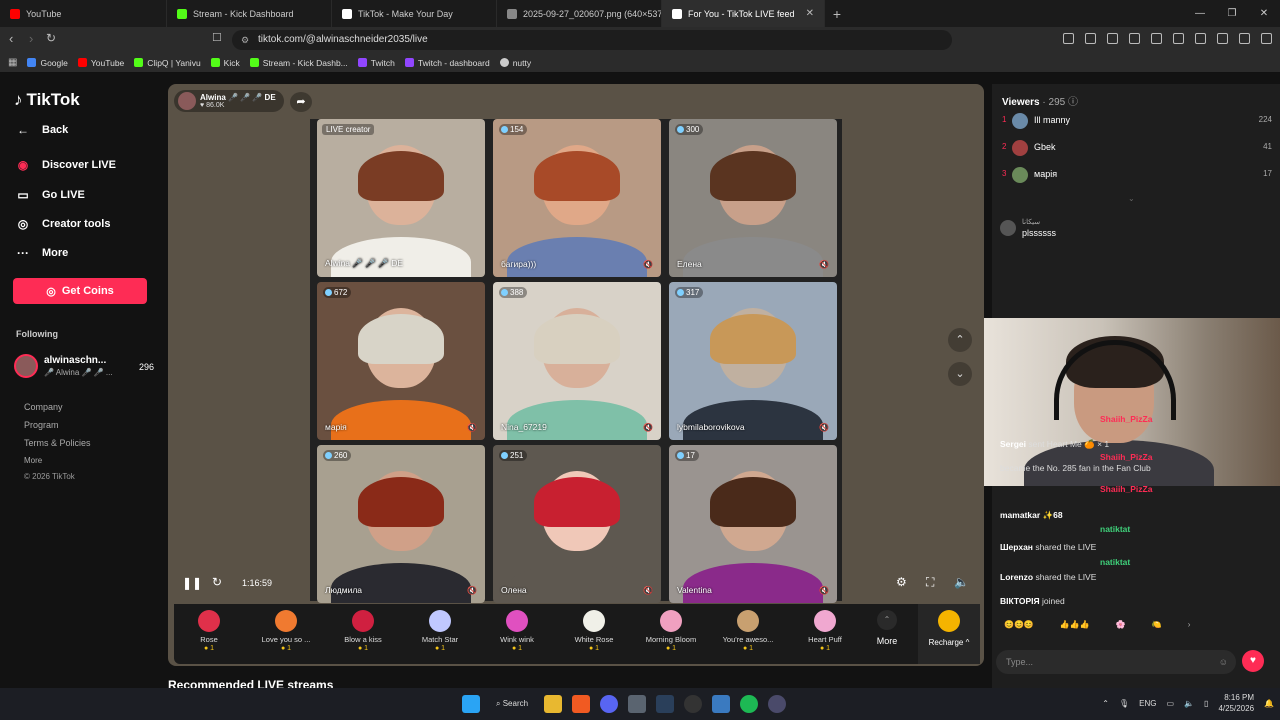 The width and height of the screenshot is (1280, 720). What do you see at coordinates (512, 704) in the screenshot?
I see `taskbar-search: ⌕ Search` at bounding box center [512, 704].